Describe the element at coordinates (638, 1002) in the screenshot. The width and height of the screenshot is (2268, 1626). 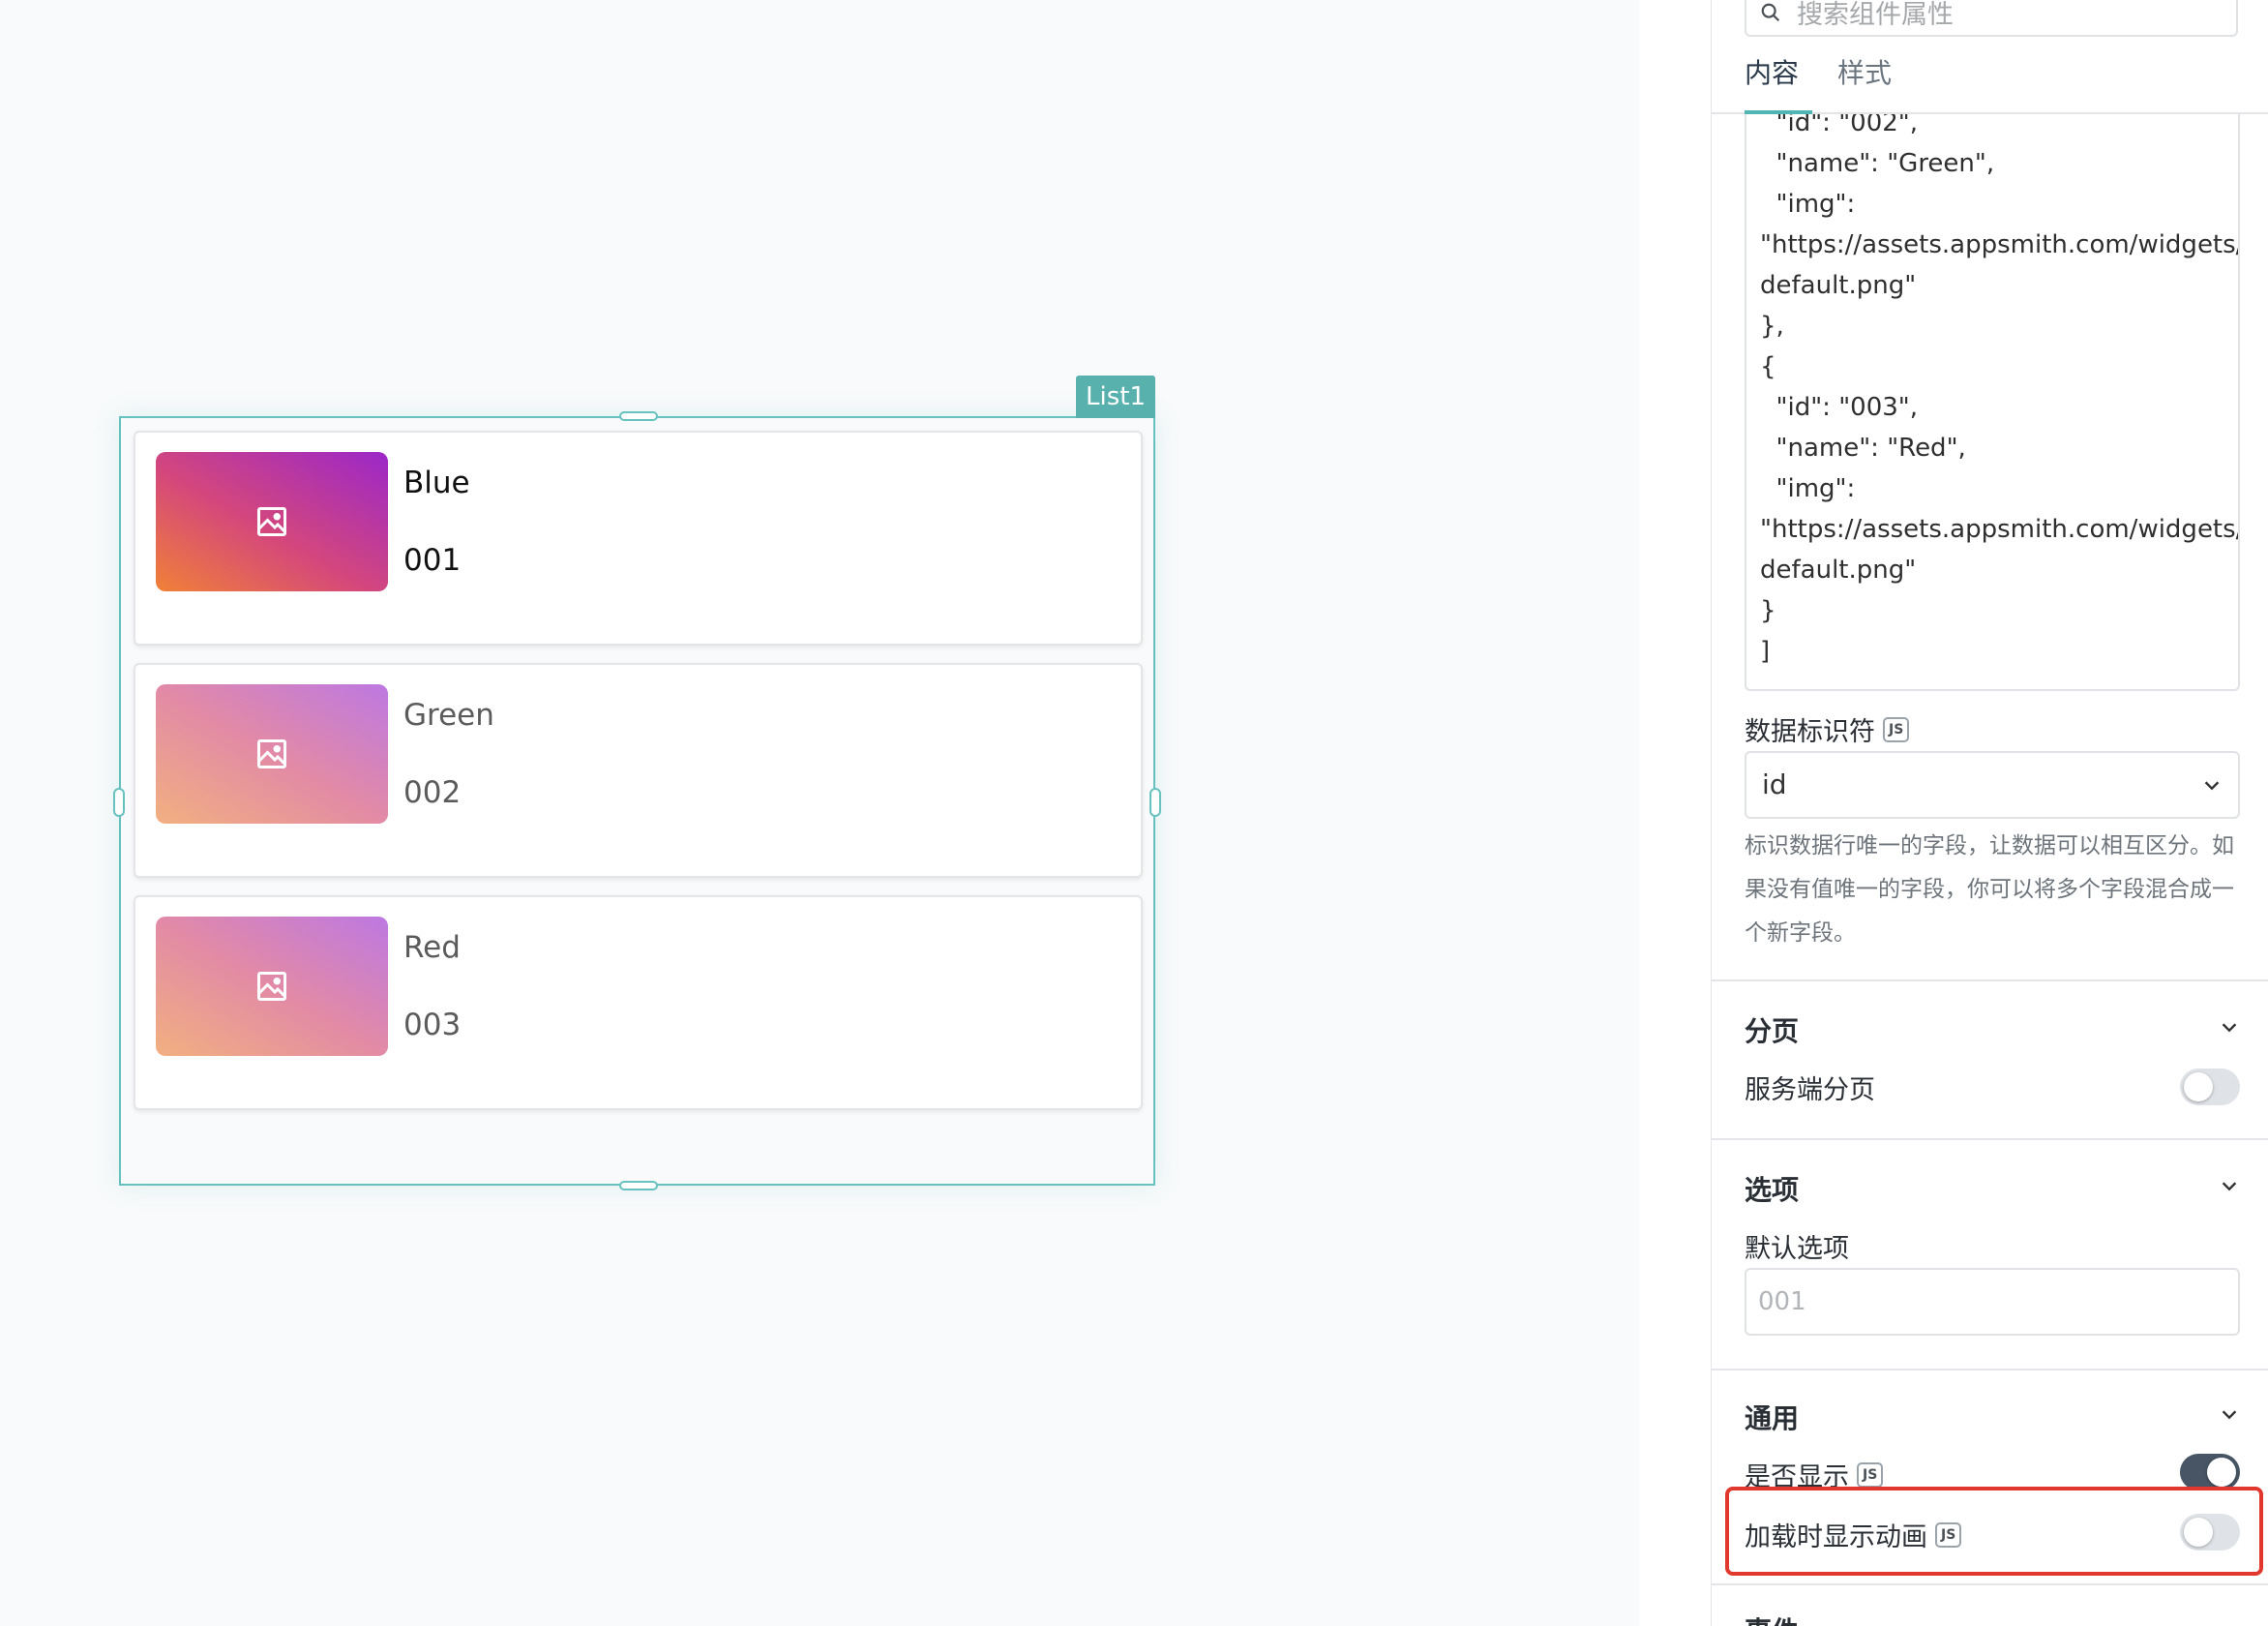
I see `list-item: Red 003` at that location.